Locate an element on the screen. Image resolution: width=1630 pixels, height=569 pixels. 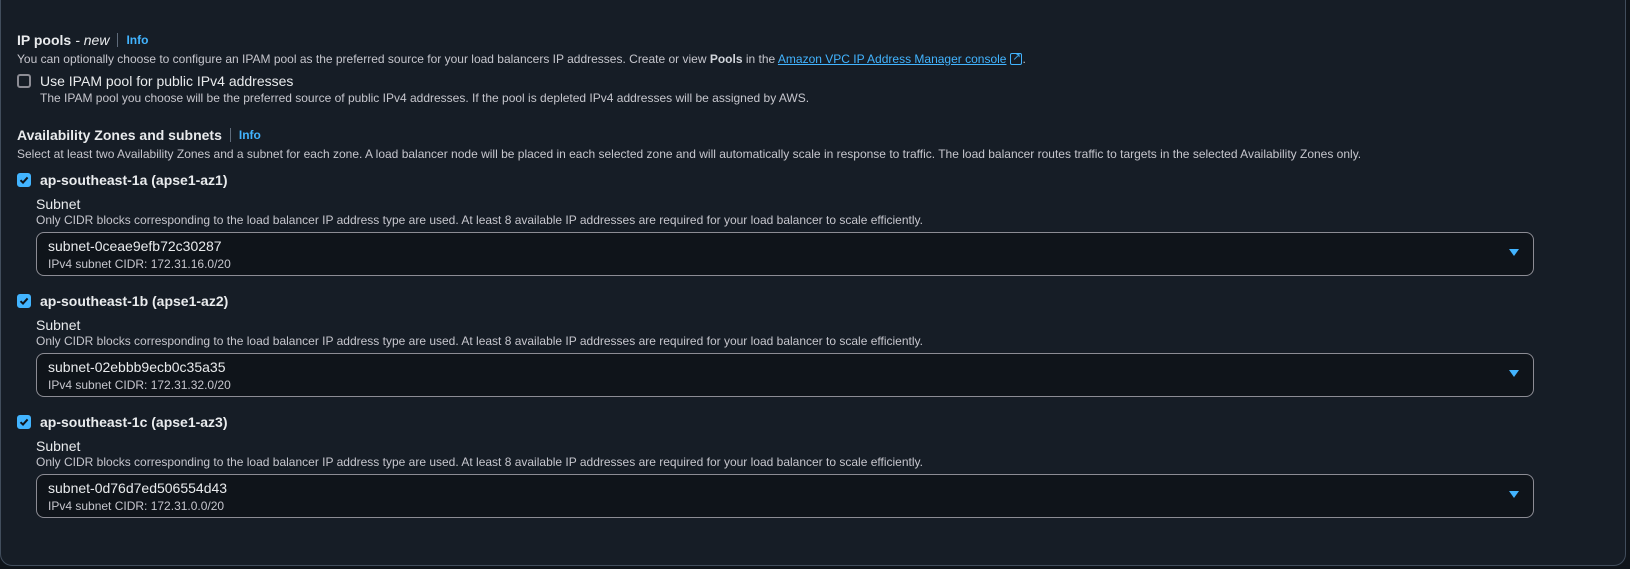
subnet-select-value: subnet-0d76d7ed506554d43 is located at coordinates (138, 488).